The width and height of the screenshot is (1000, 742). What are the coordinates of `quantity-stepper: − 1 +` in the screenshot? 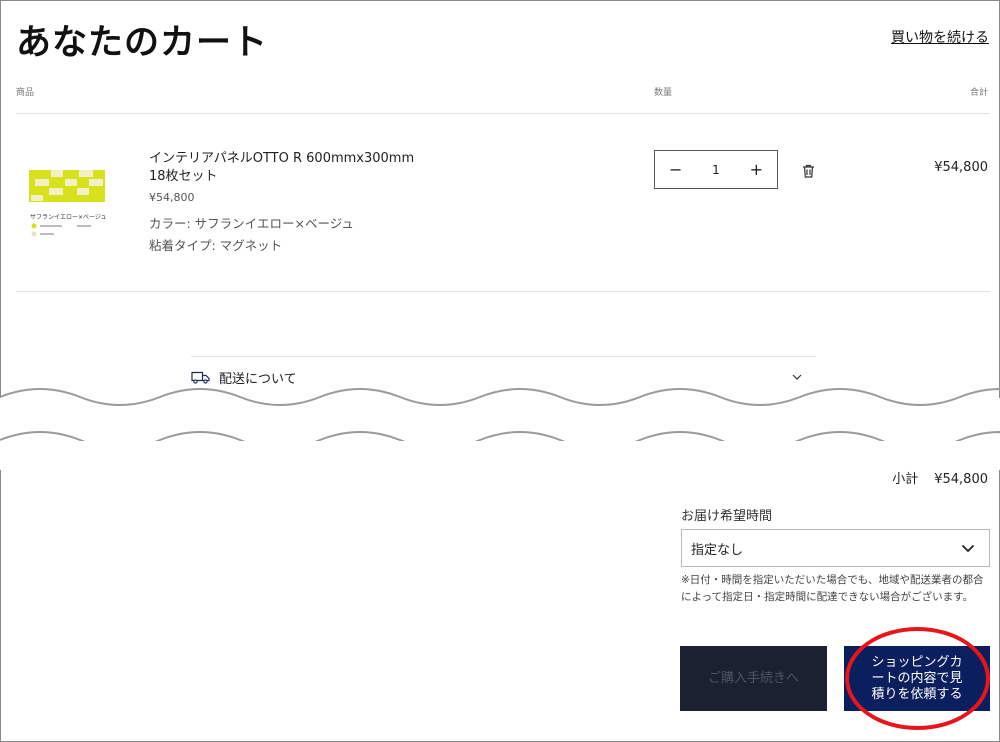 It's located at (716, 169).